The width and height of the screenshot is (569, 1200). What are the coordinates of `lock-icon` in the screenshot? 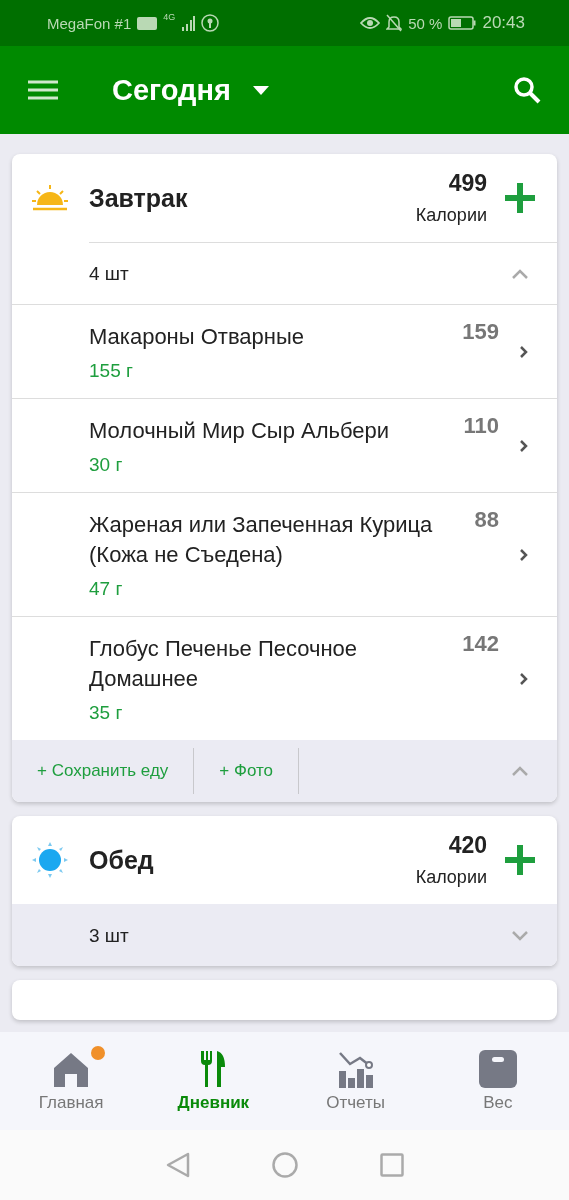 It's located at (210, 23).